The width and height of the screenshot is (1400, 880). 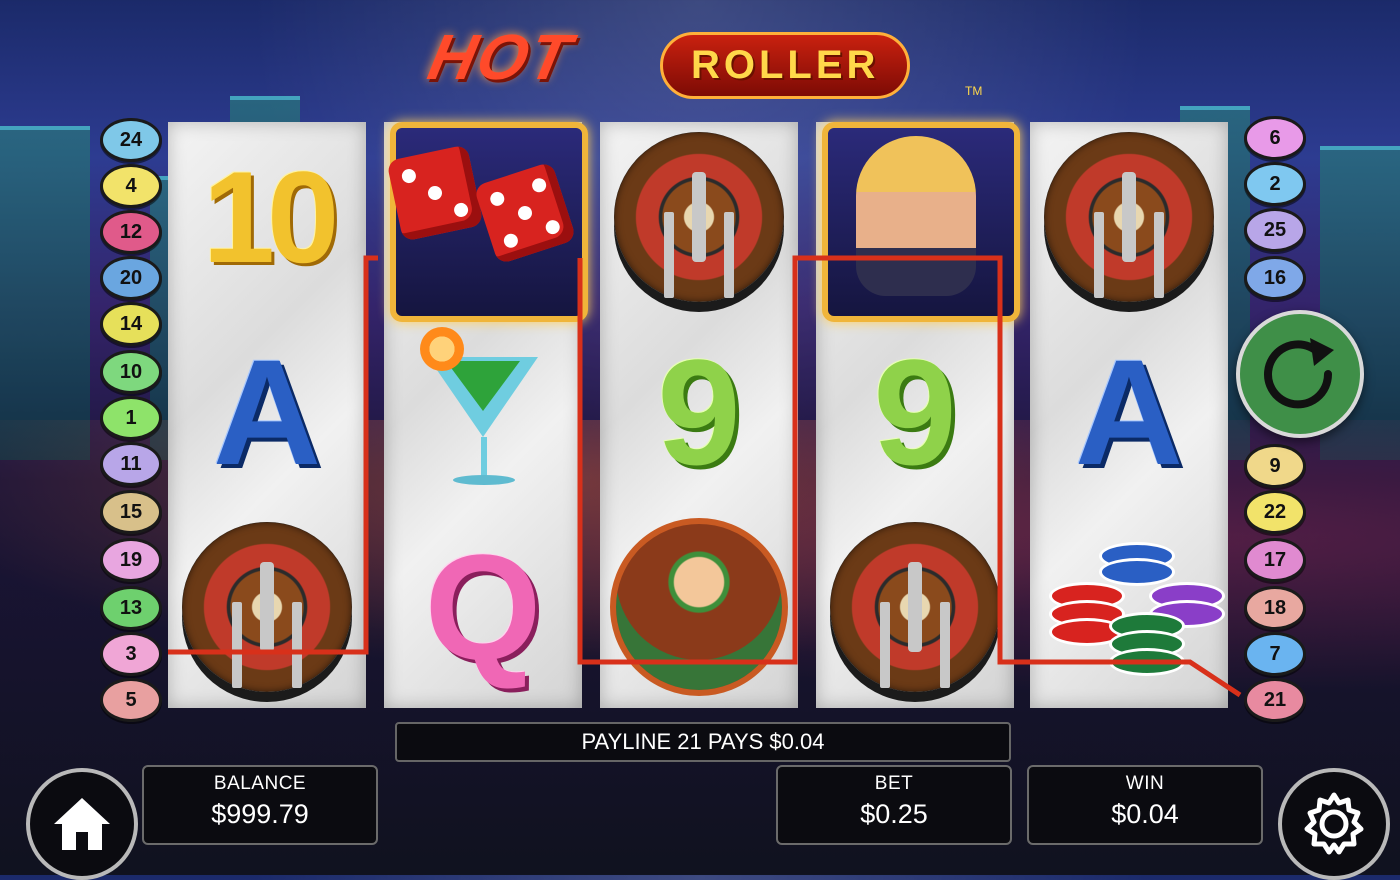 What do you see at coordinates (894, 814) in the screenshot?
I see `bet-value: $0.25` at bounding box center [894, 814].